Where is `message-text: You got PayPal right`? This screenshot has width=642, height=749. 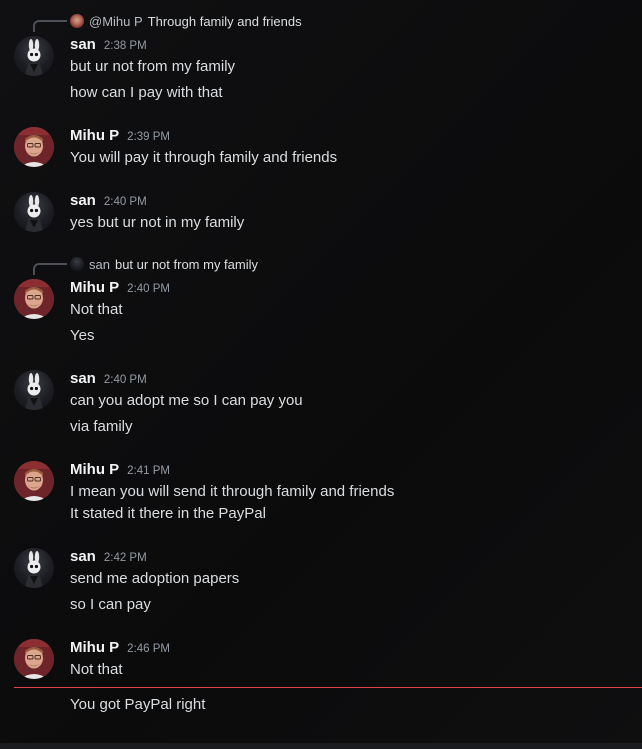
message-text: You got PayPal right is located at coordinates (138, 704).